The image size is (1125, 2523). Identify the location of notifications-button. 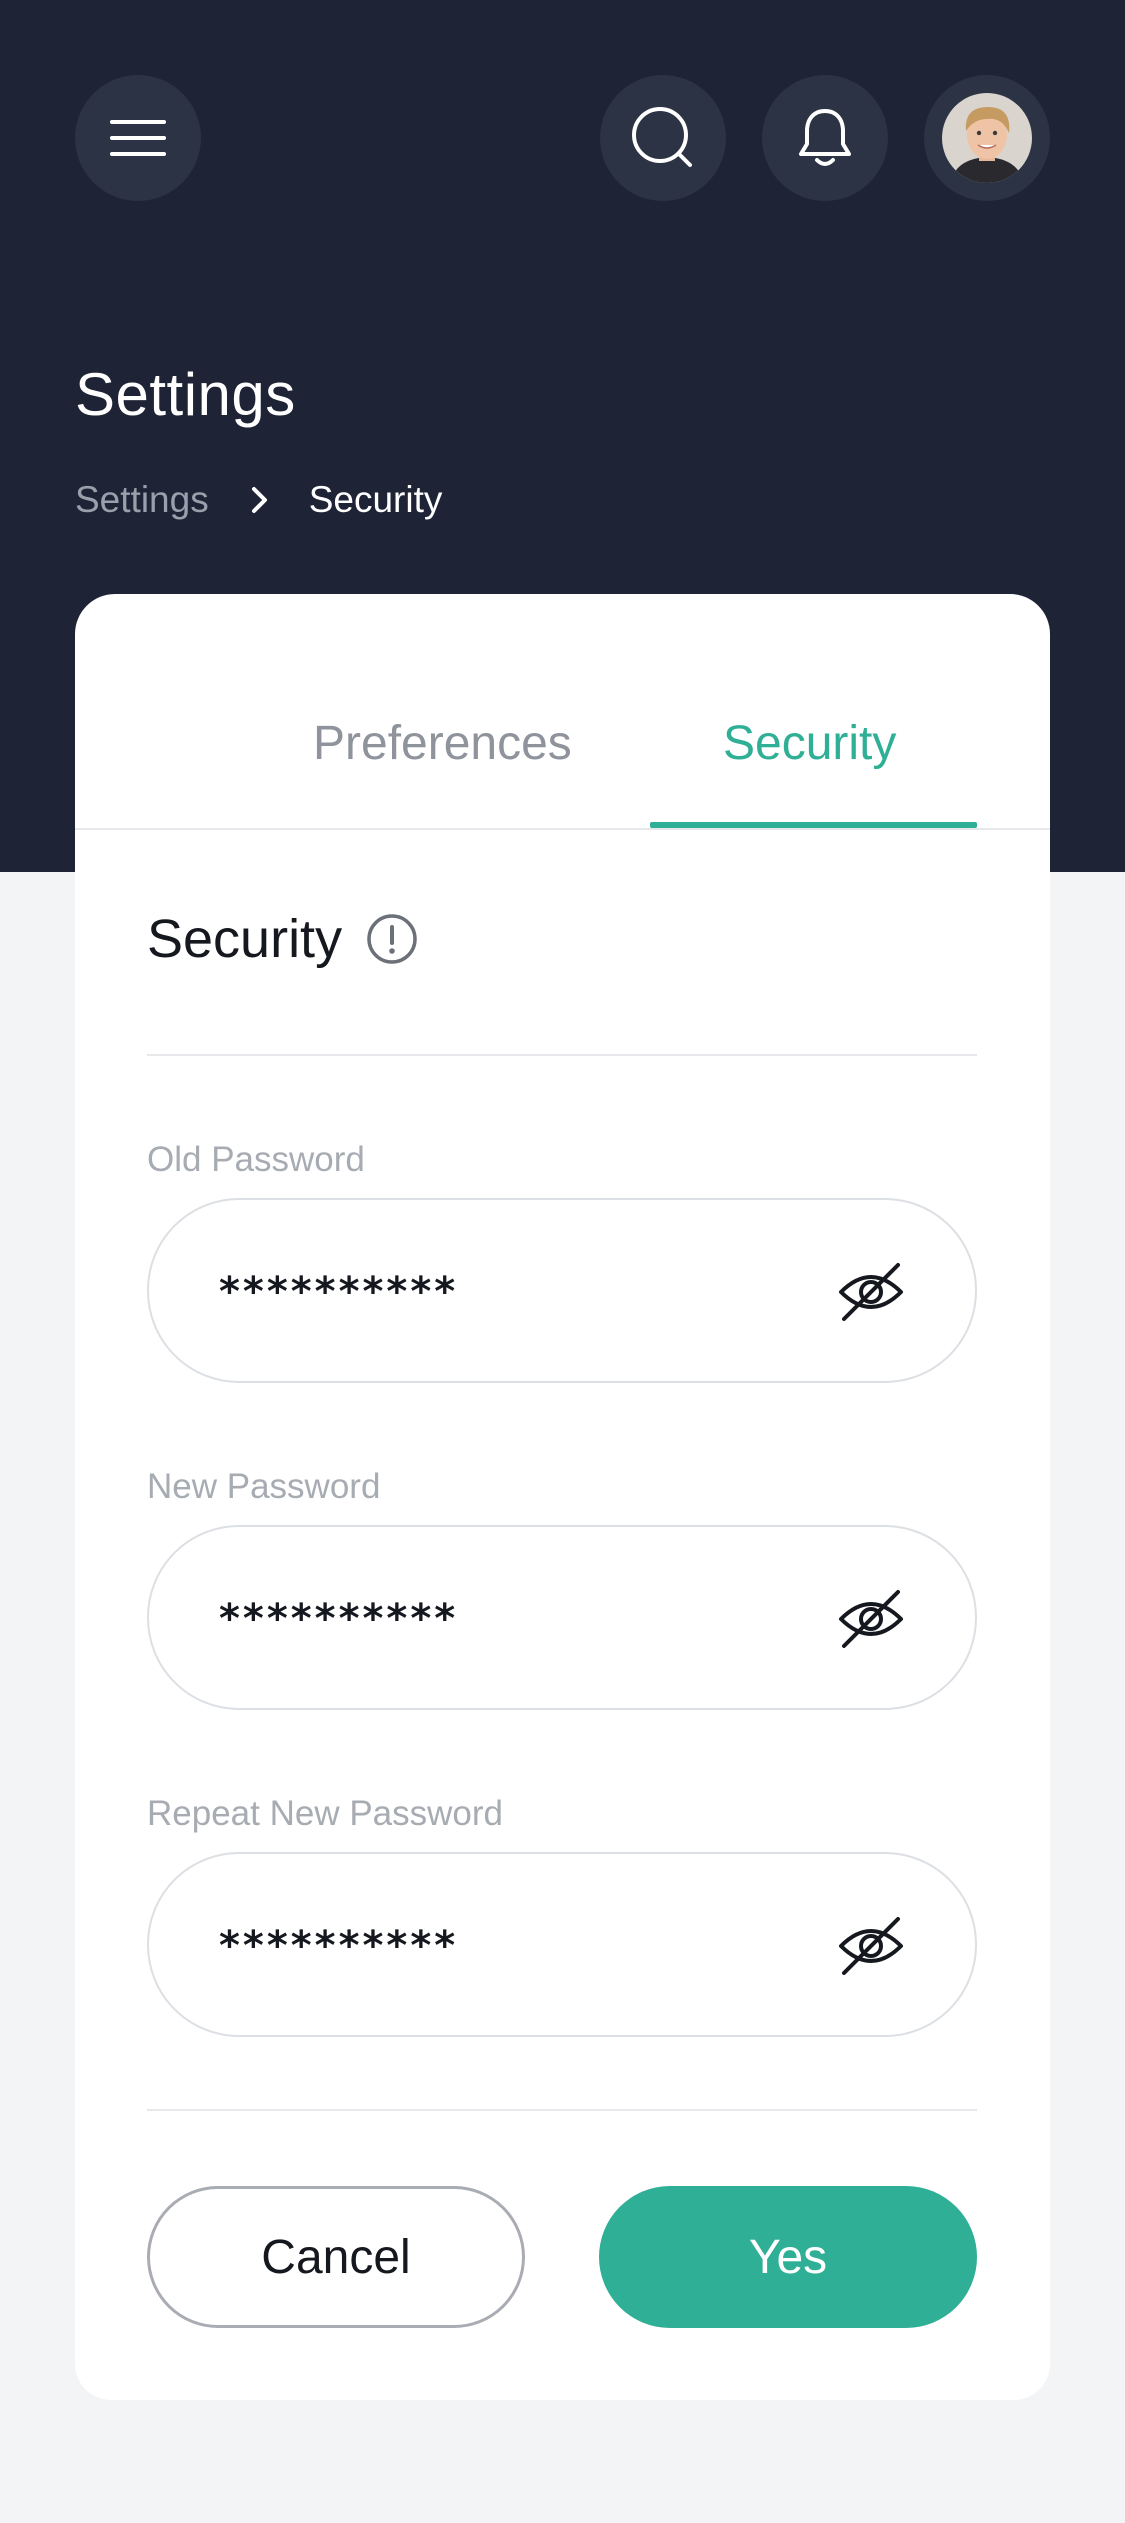
(825, 138).